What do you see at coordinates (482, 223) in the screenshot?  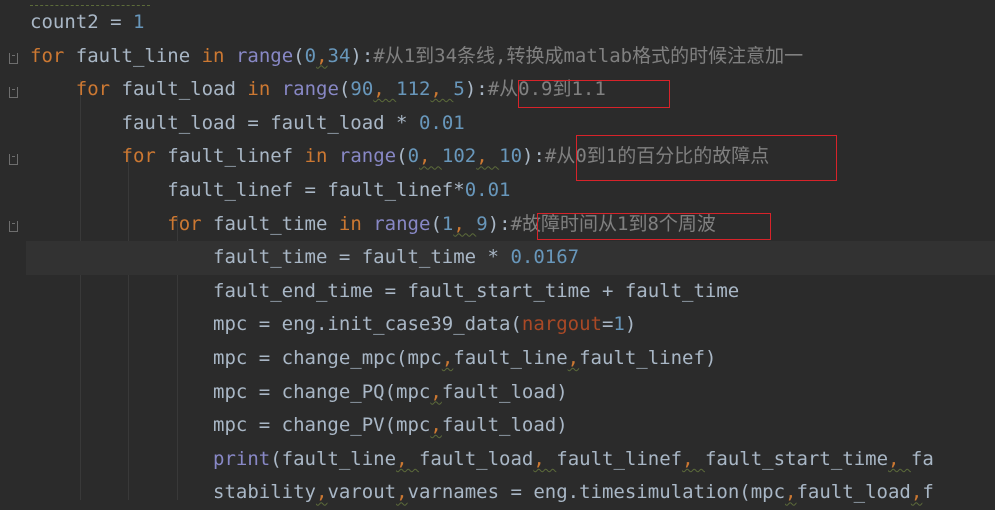 I see `code-token: 9` at bounding box center [482, 223].